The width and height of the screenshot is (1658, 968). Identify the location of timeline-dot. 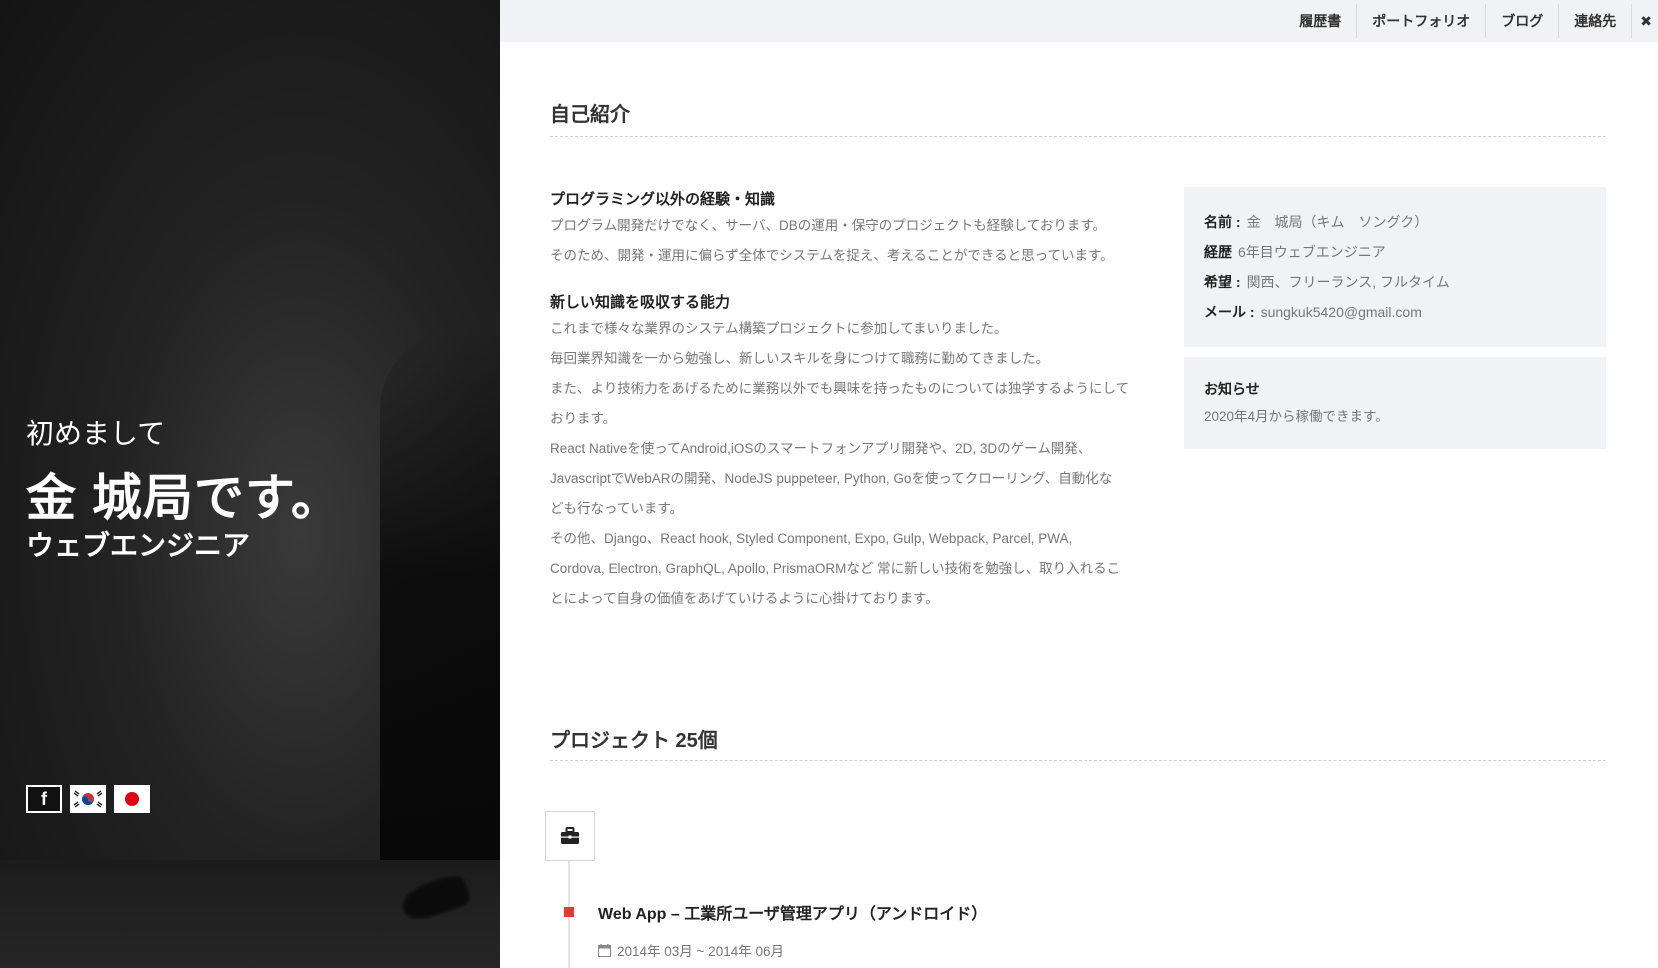
(569, 912).